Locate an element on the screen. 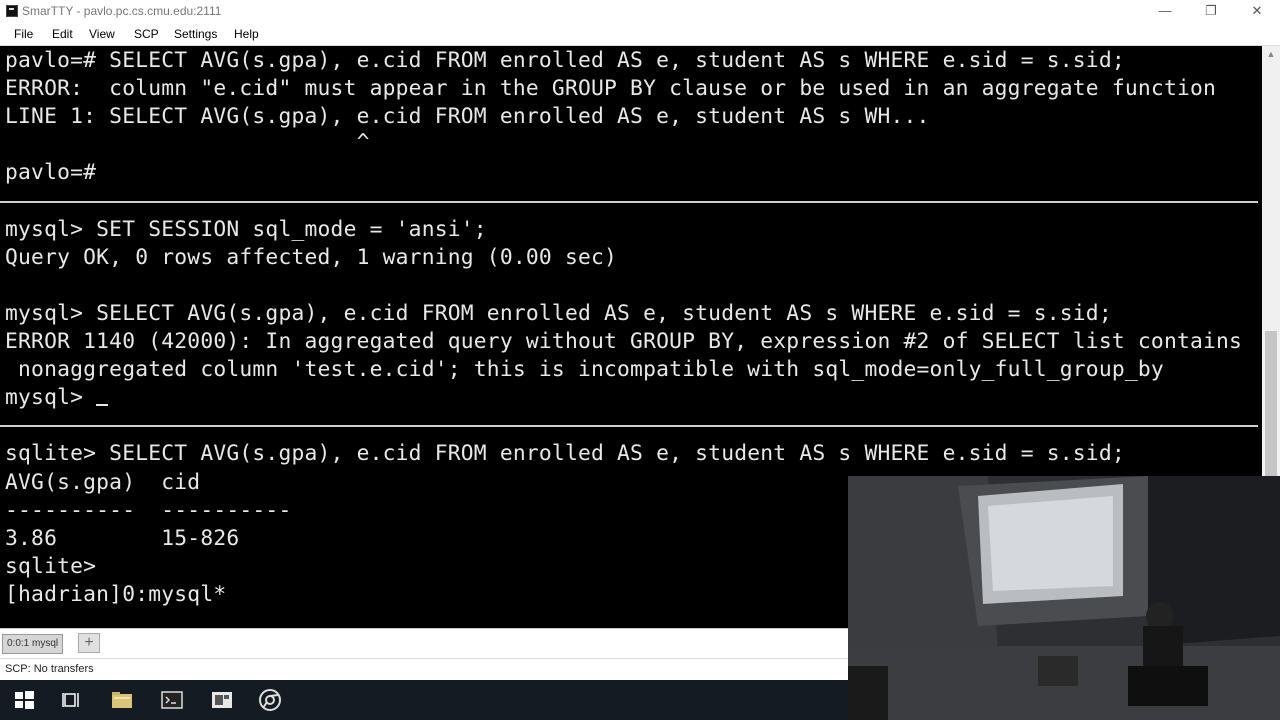 The image size is (1280, 720). terminal-line: 3.86 15-826 is located at coordinates (122, 538).